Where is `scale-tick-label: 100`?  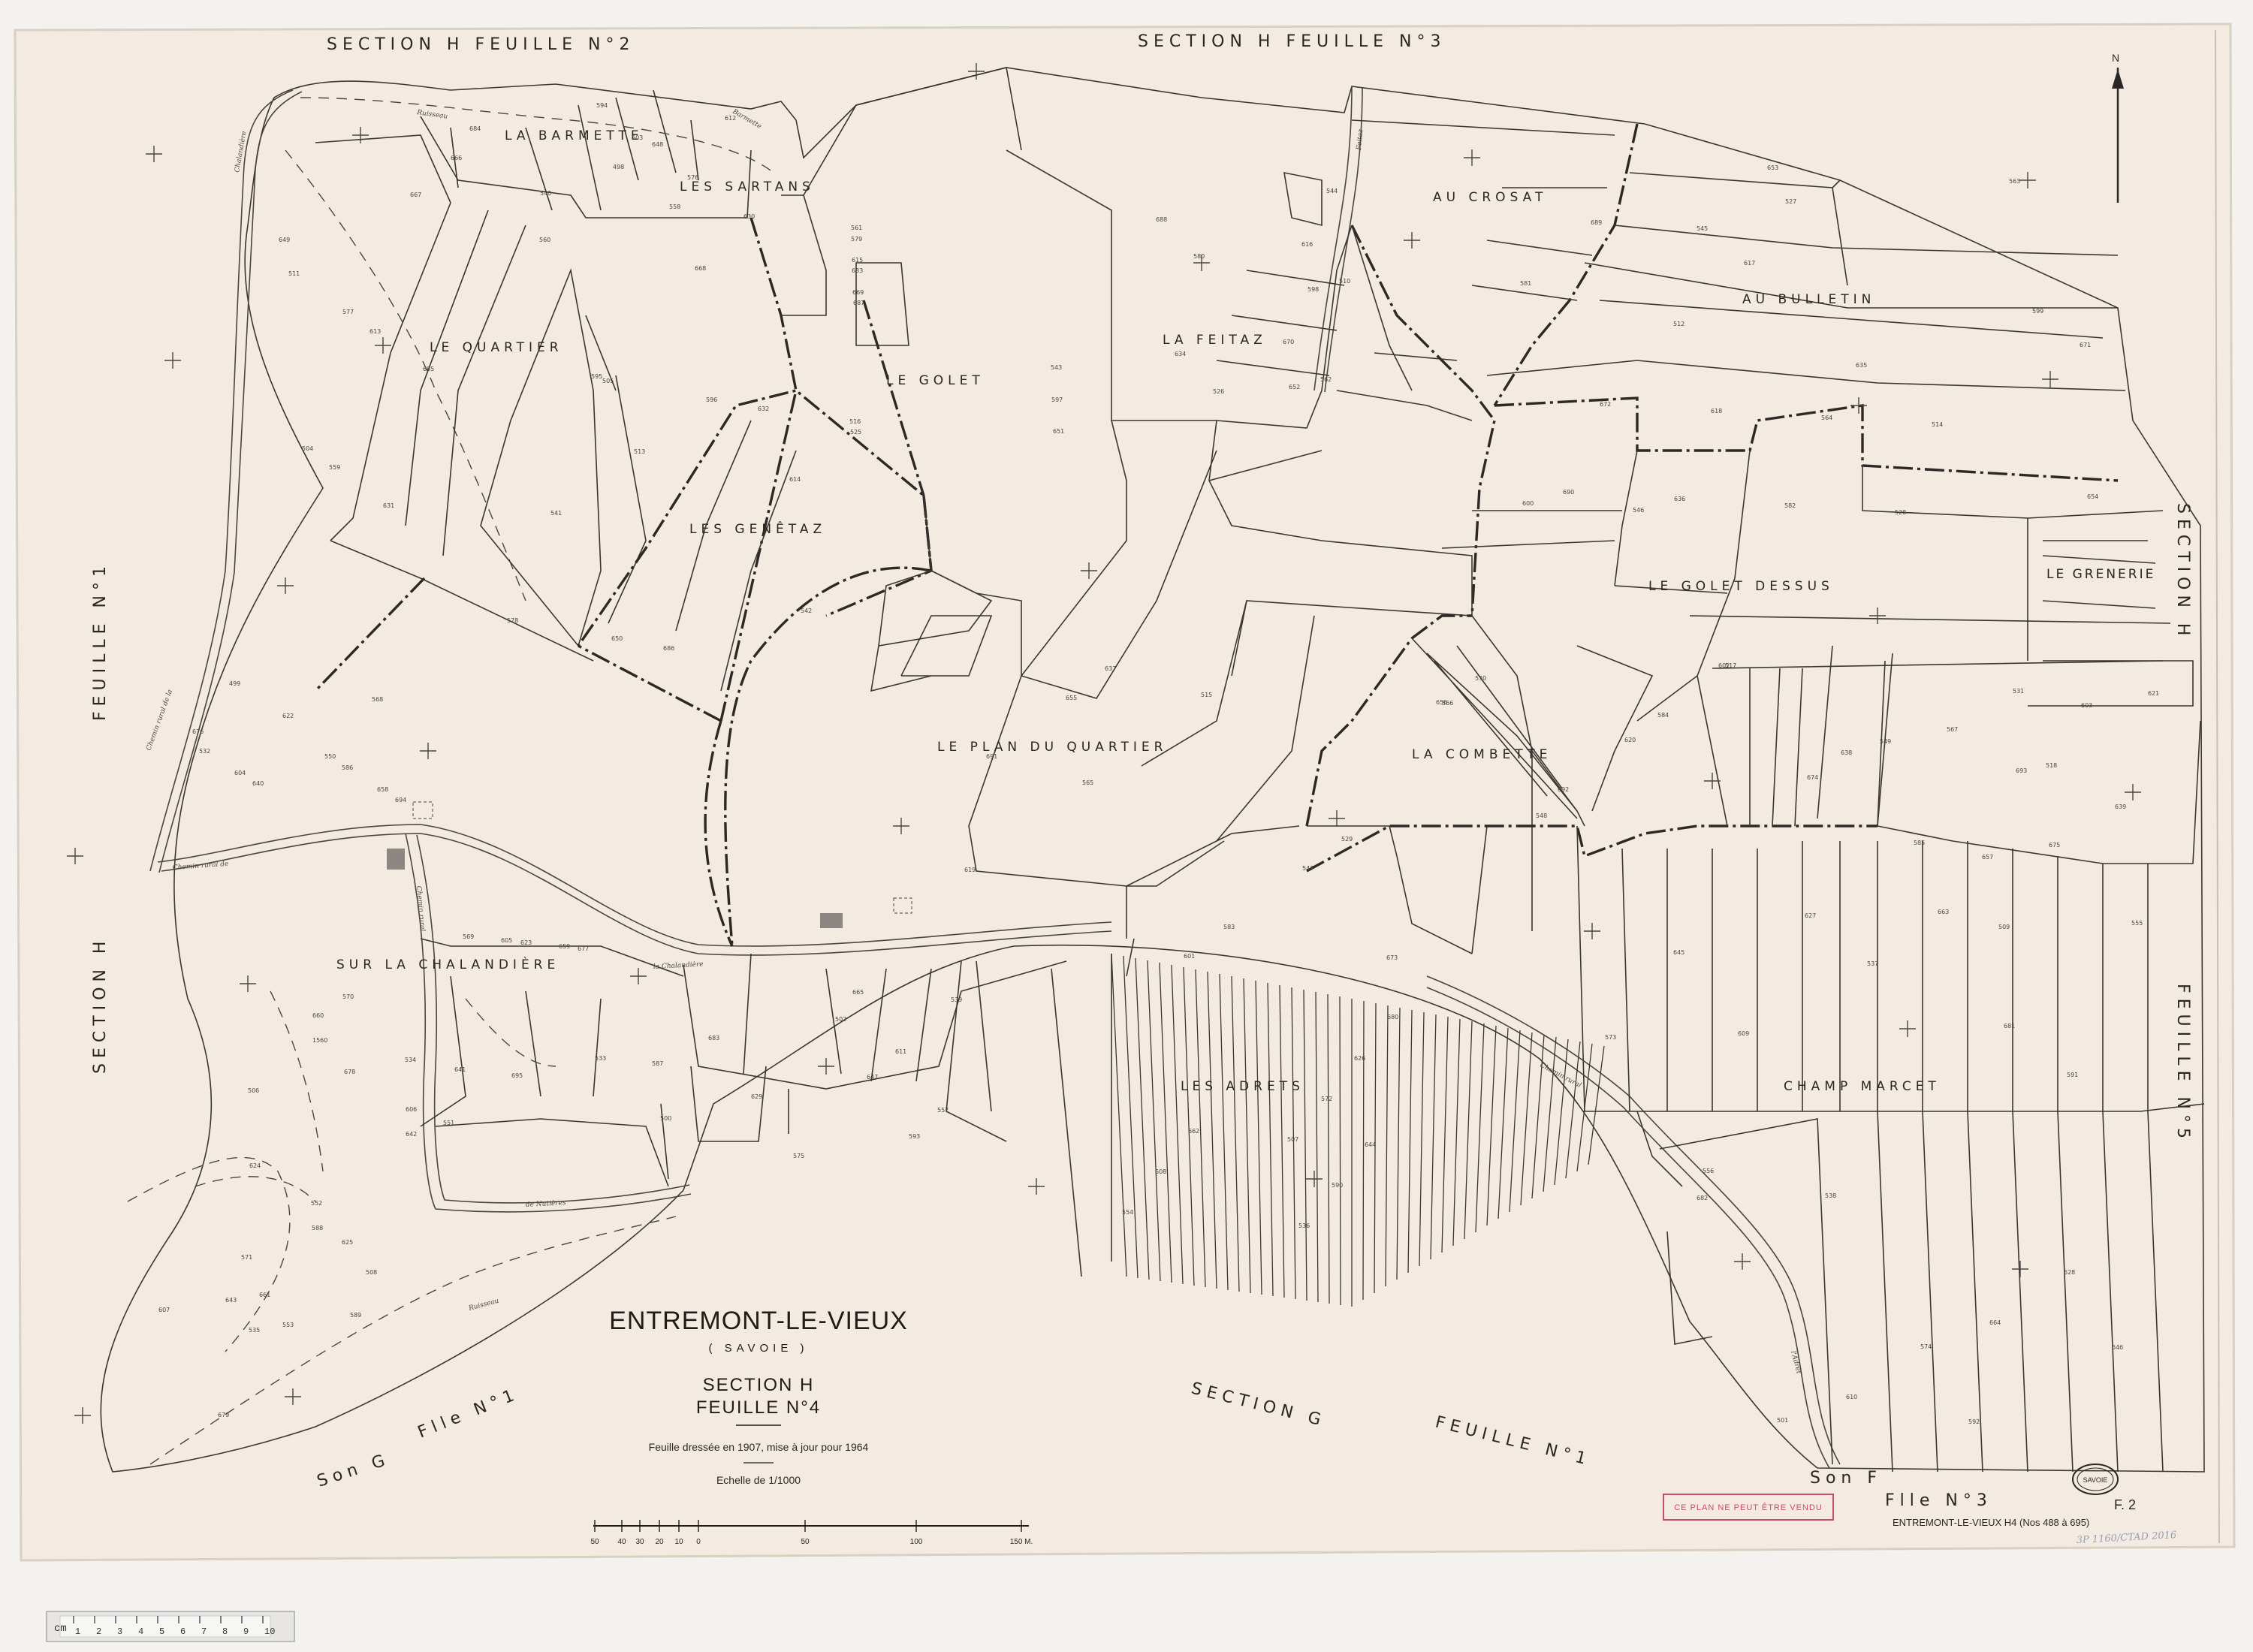
scale-tick-label: 100 is located at coordinates (917, 1542).